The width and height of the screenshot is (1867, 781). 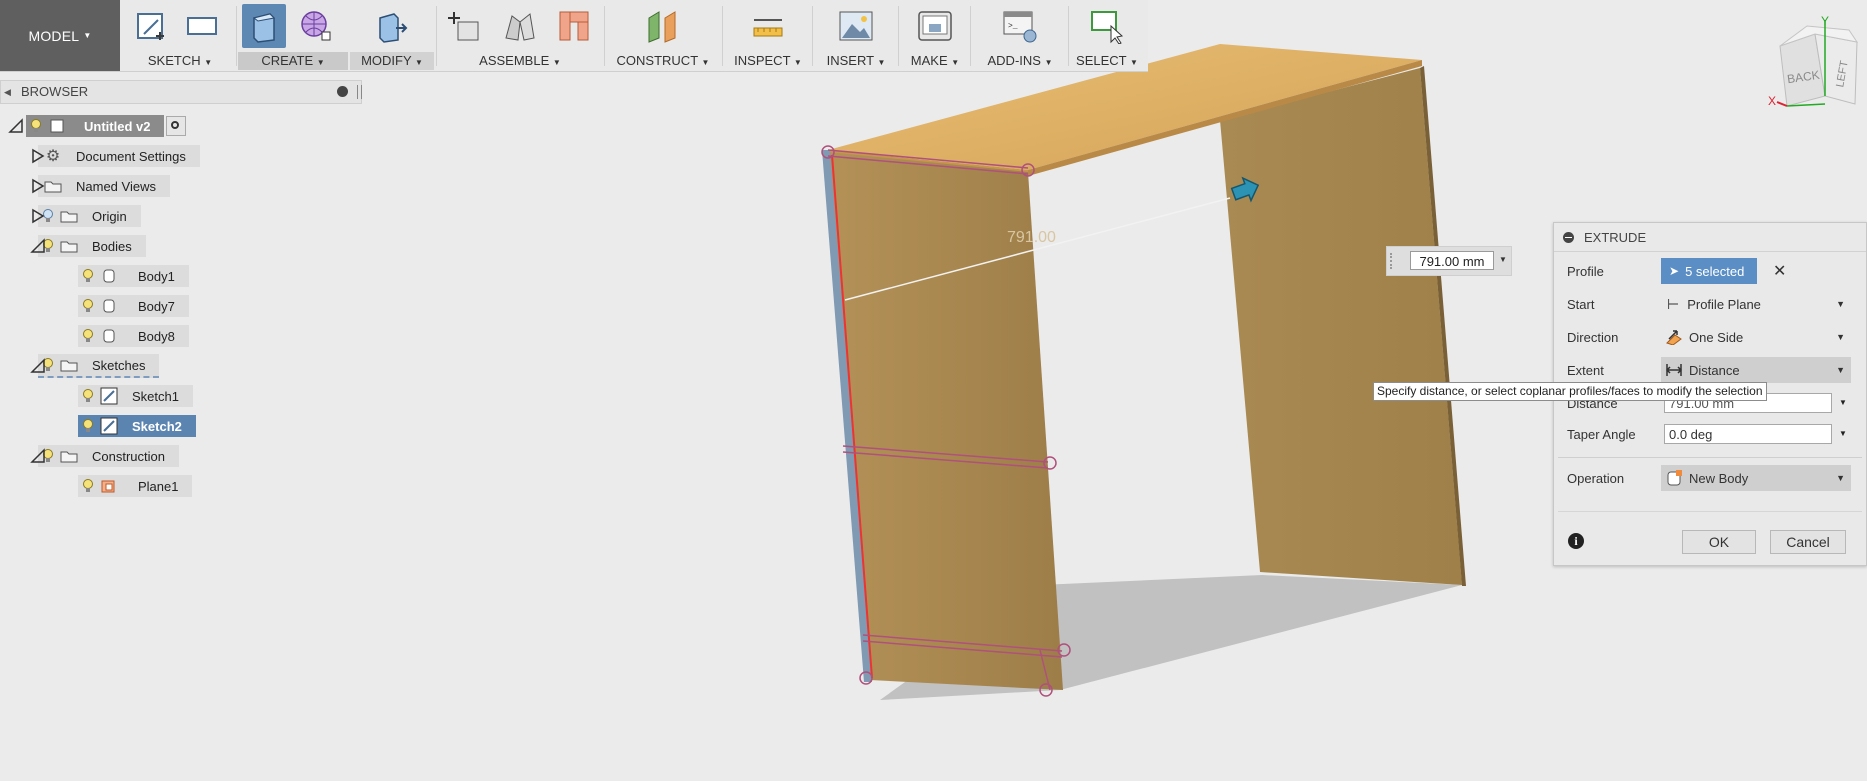 What do you see at coordinates (1719, 542) in the screenshot?
I see `ok-button: OK` at bounding box center [1719, 542].